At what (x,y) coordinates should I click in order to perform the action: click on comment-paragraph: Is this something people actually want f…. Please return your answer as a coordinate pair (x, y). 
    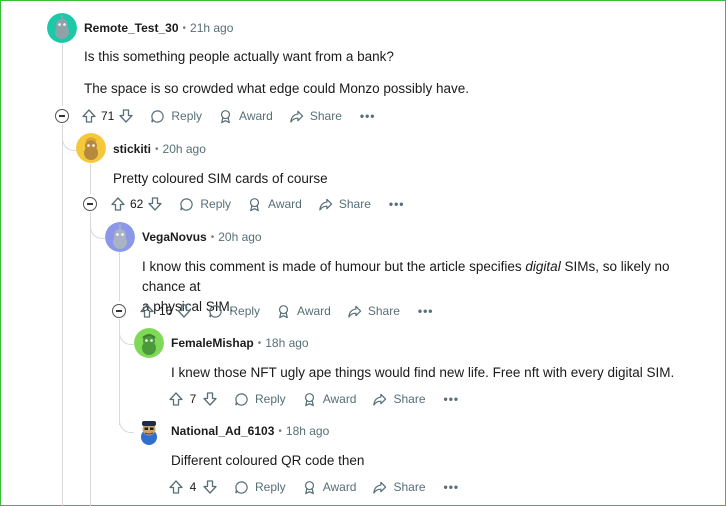
    Looking at the image, I should click on (239, 56).